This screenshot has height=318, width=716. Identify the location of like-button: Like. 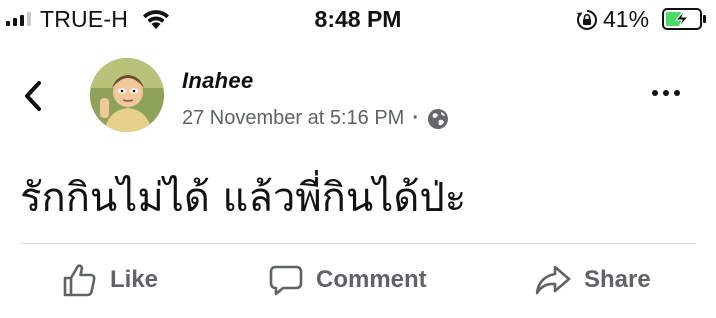
(110, 280).